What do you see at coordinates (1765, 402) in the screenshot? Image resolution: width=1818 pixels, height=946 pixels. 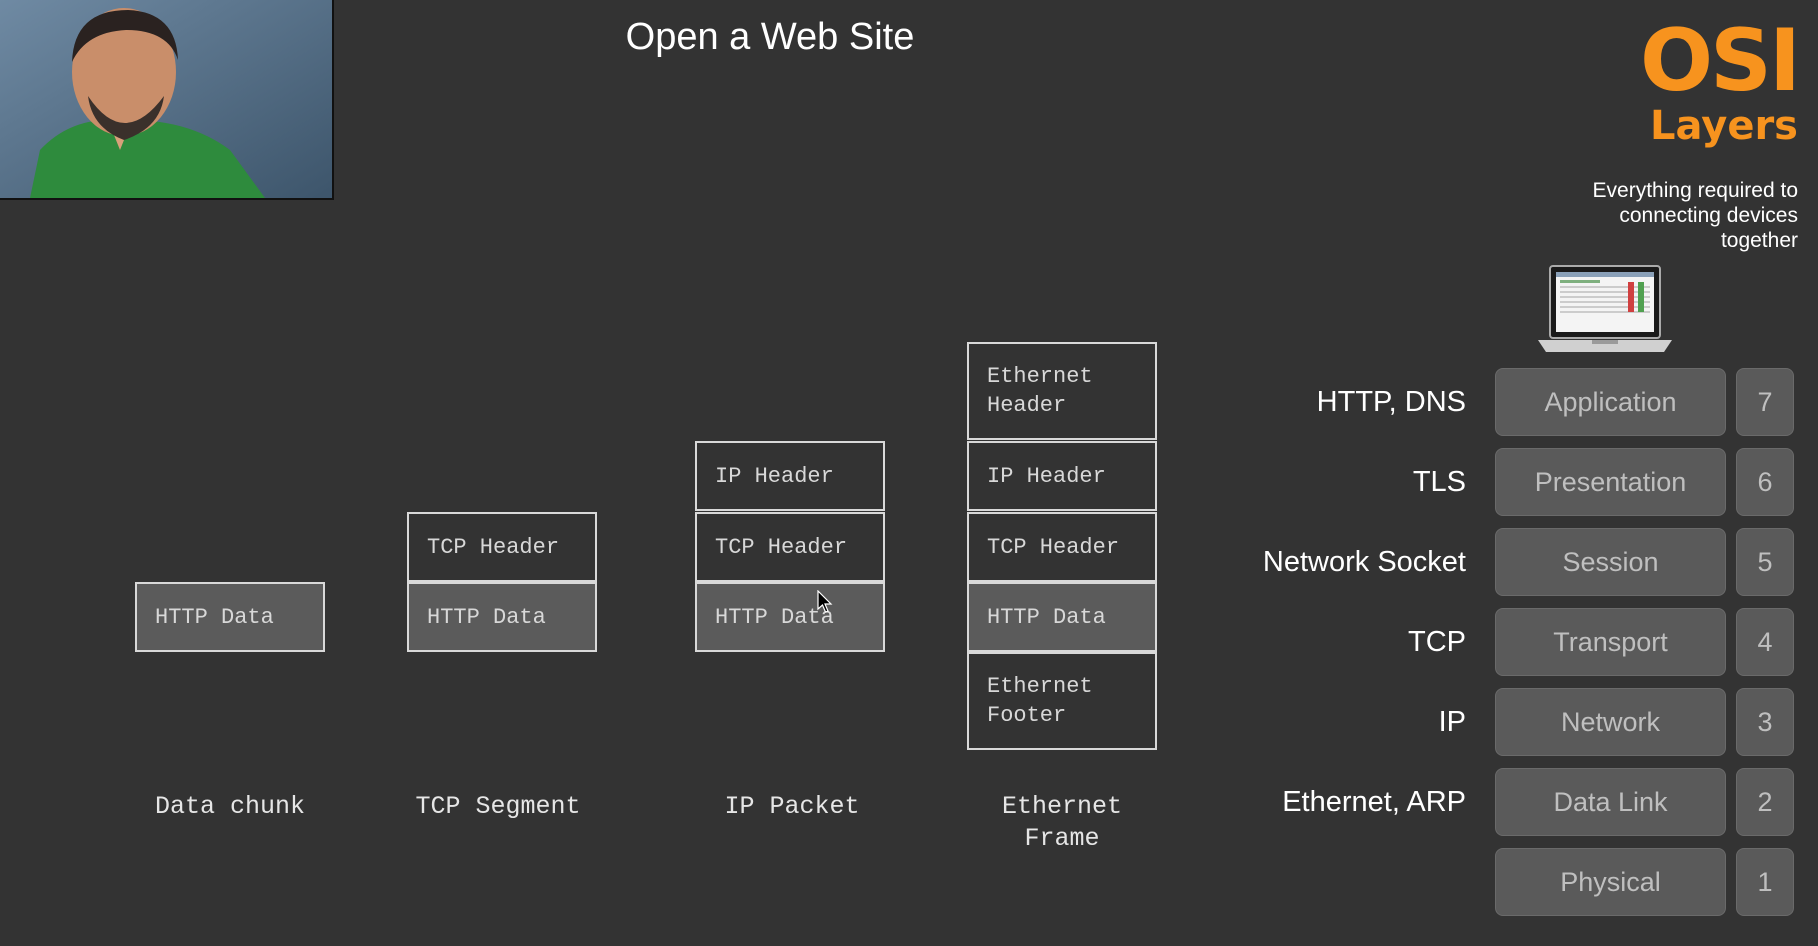 I see `layer-7-number: 7` at bounding box center [1765, 402].